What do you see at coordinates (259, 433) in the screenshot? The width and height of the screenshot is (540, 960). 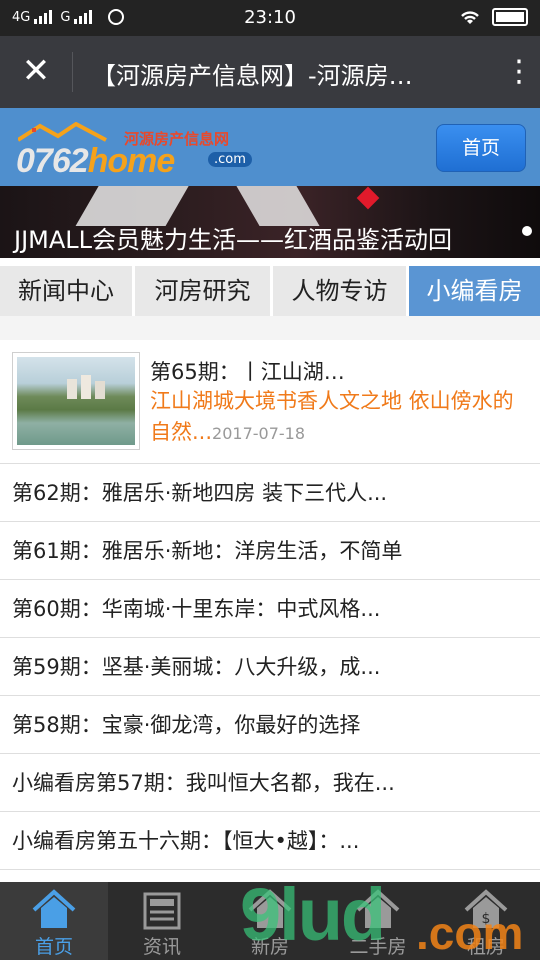 I see `featured-date: 2017-07-18` at bounding box center [259, 433].